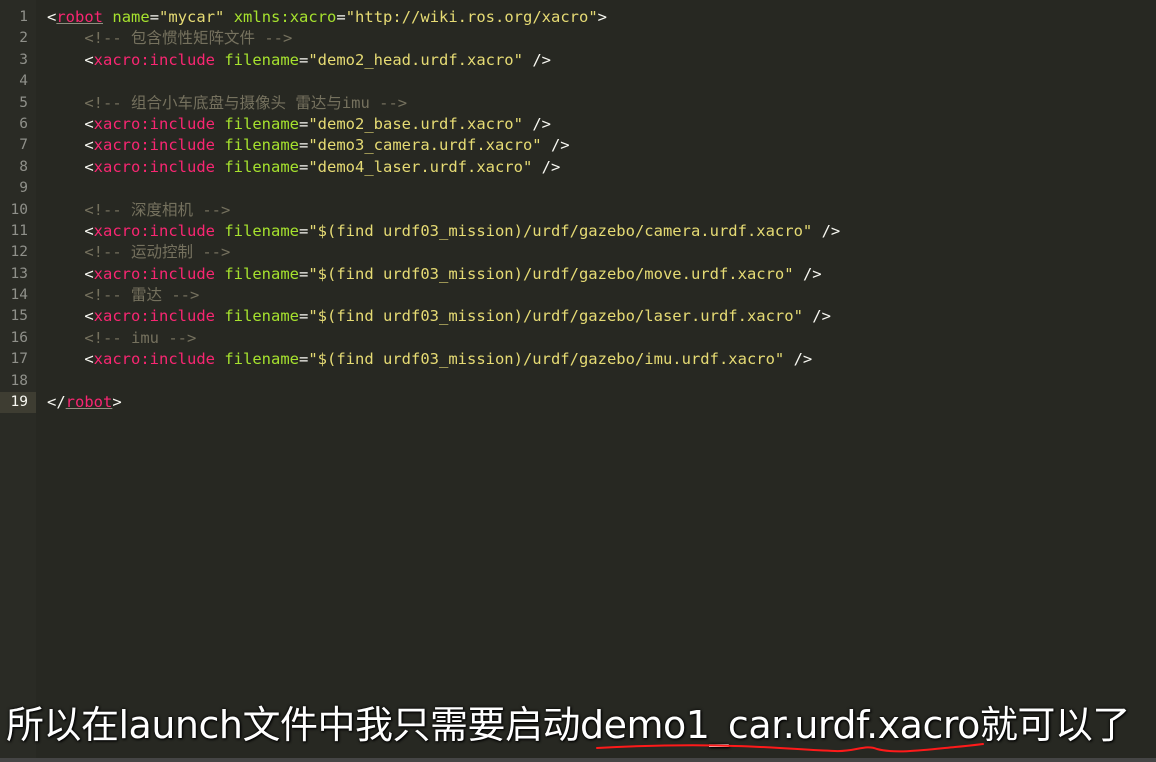 This screenshot has height=762, width=1156. Describe the element at coordinates (578, 295) in the screenshot. I see `code-line: 14 <!-- 雷达 -->` at that location.